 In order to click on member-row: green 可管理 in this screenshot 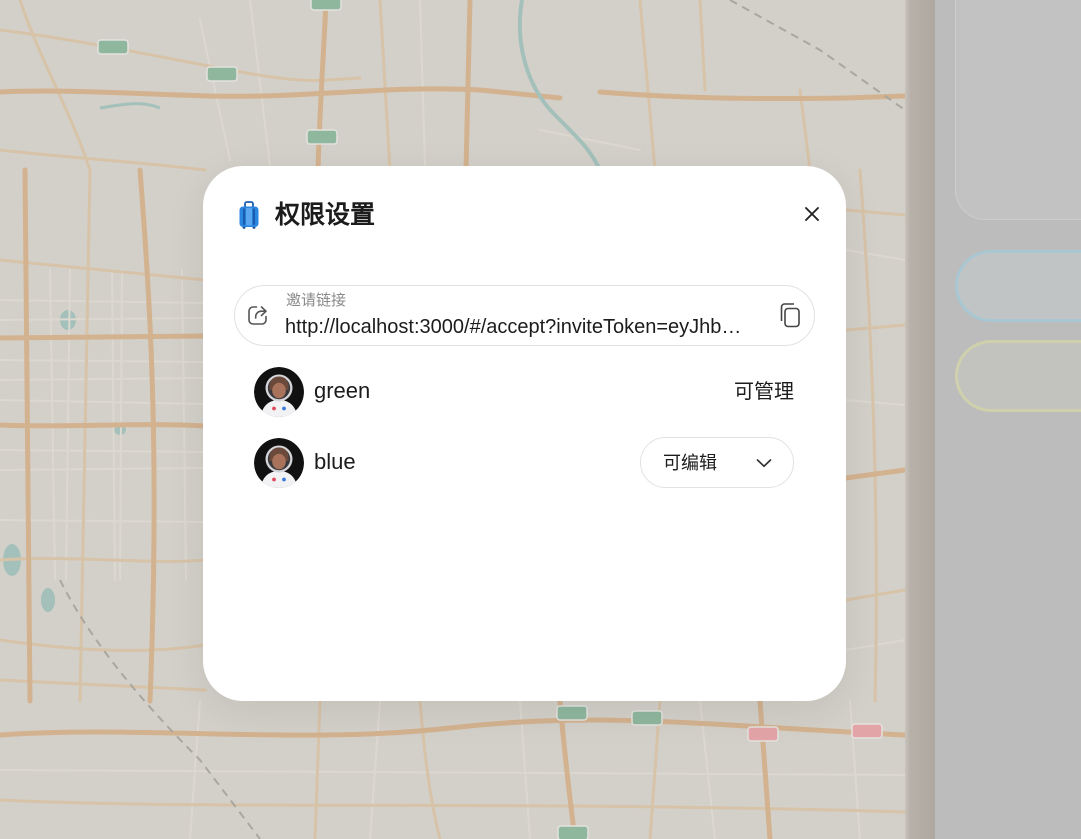, I will do `click(524, 392)`.